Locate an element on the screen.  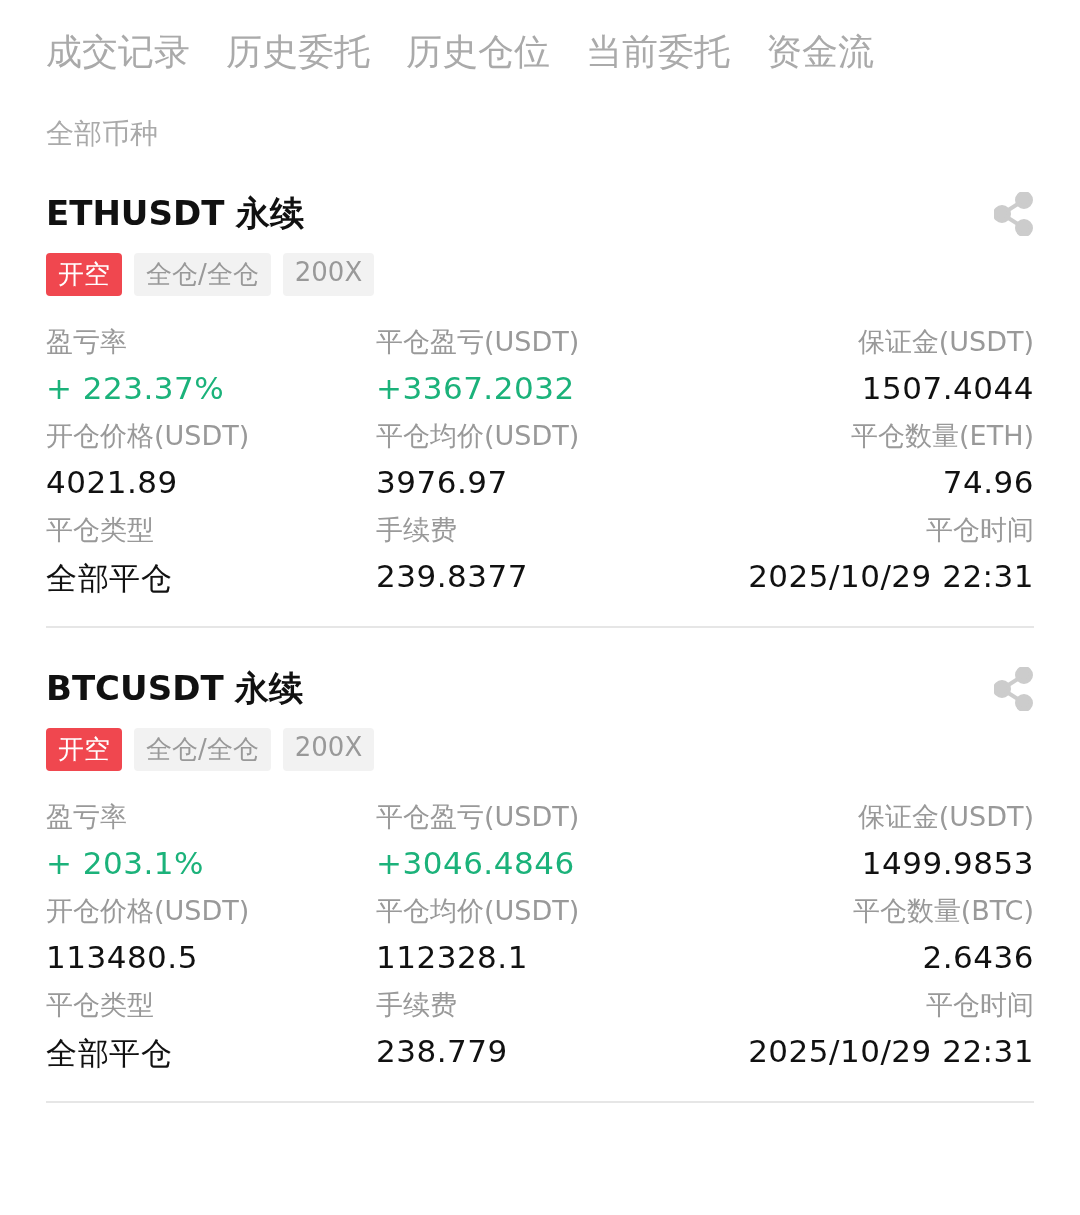
field-value: 4021.89 is located at coordinates (112, 482).